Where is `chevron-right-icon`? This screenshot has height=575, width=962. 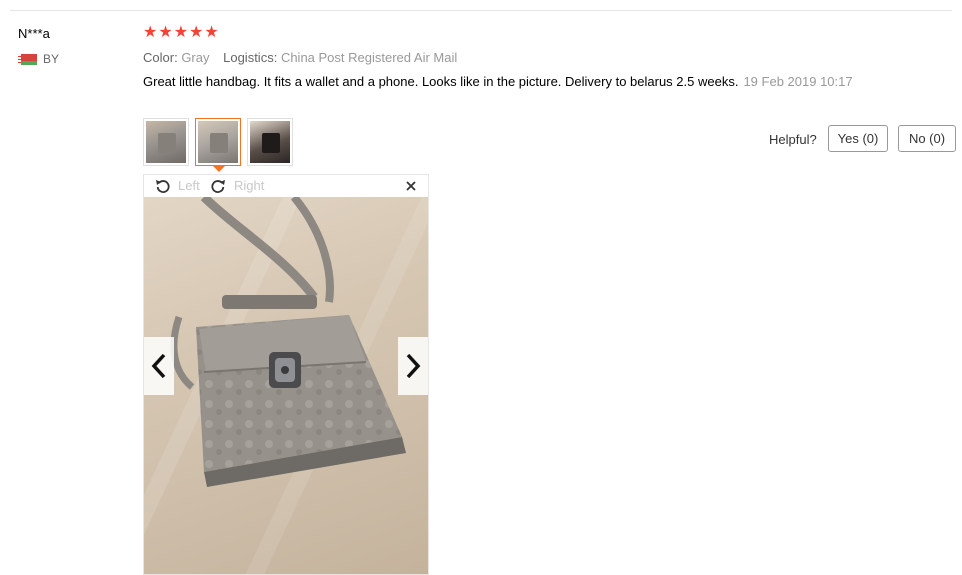
chevron-right-icon is located at coordinates (413, 366).